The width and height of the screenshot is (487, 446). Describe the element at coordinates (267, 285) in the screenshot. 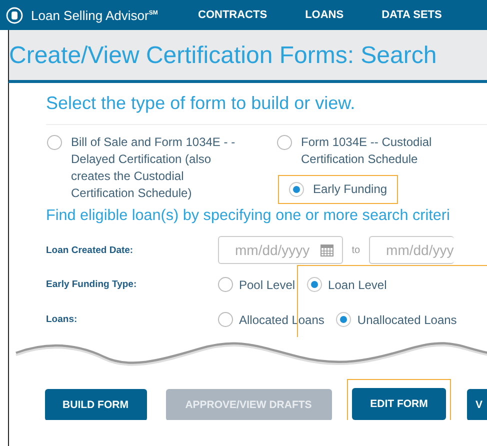

I see `option-label: Pool Level` at that location.